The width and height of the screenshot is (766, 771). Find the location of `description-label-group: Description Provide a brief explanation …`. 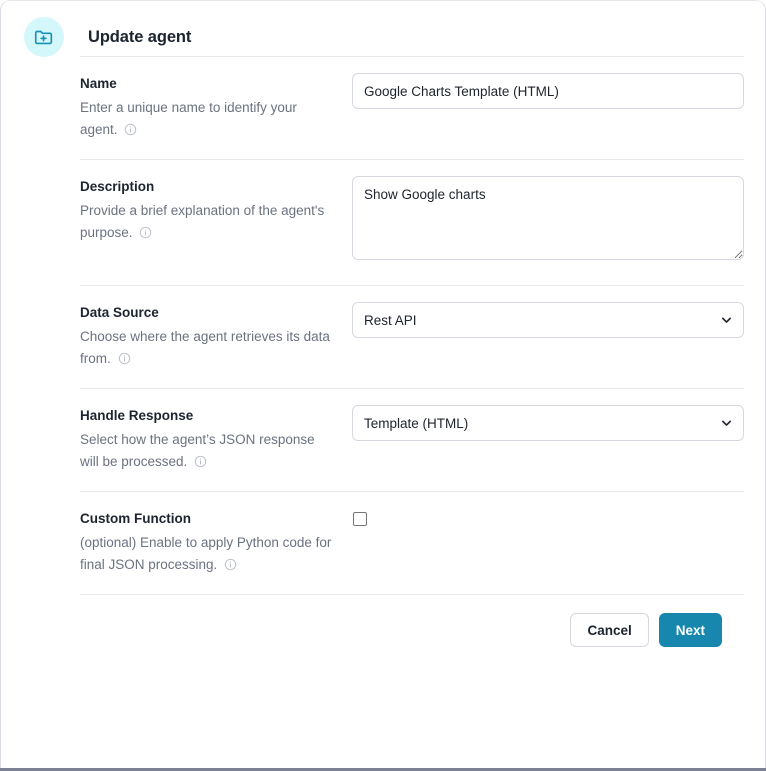

description-label-group: Description Provide a brief explanation … is located at coordinates (216, 211).